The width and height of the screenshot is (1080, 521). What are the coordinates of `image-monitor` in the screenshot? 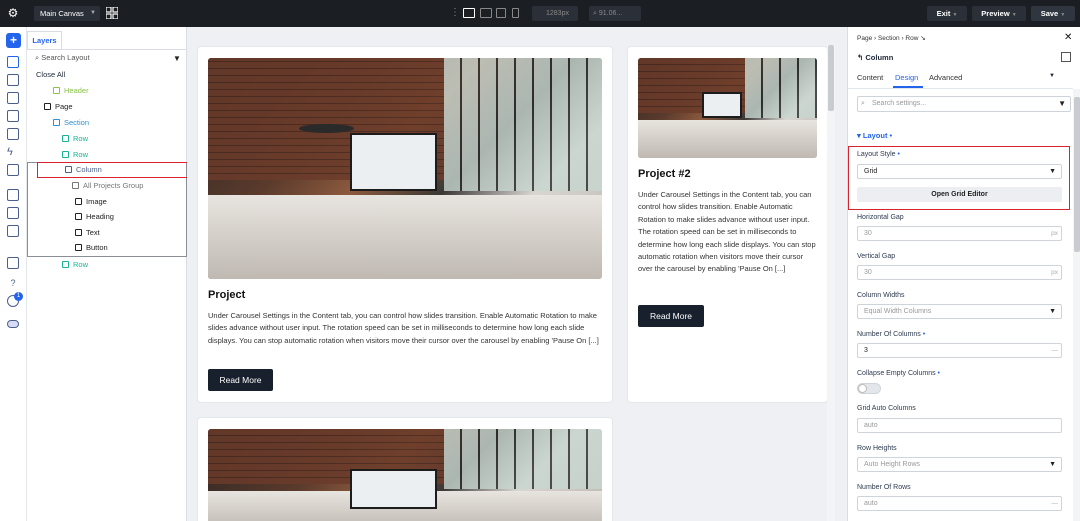 It's located at (722, 105).